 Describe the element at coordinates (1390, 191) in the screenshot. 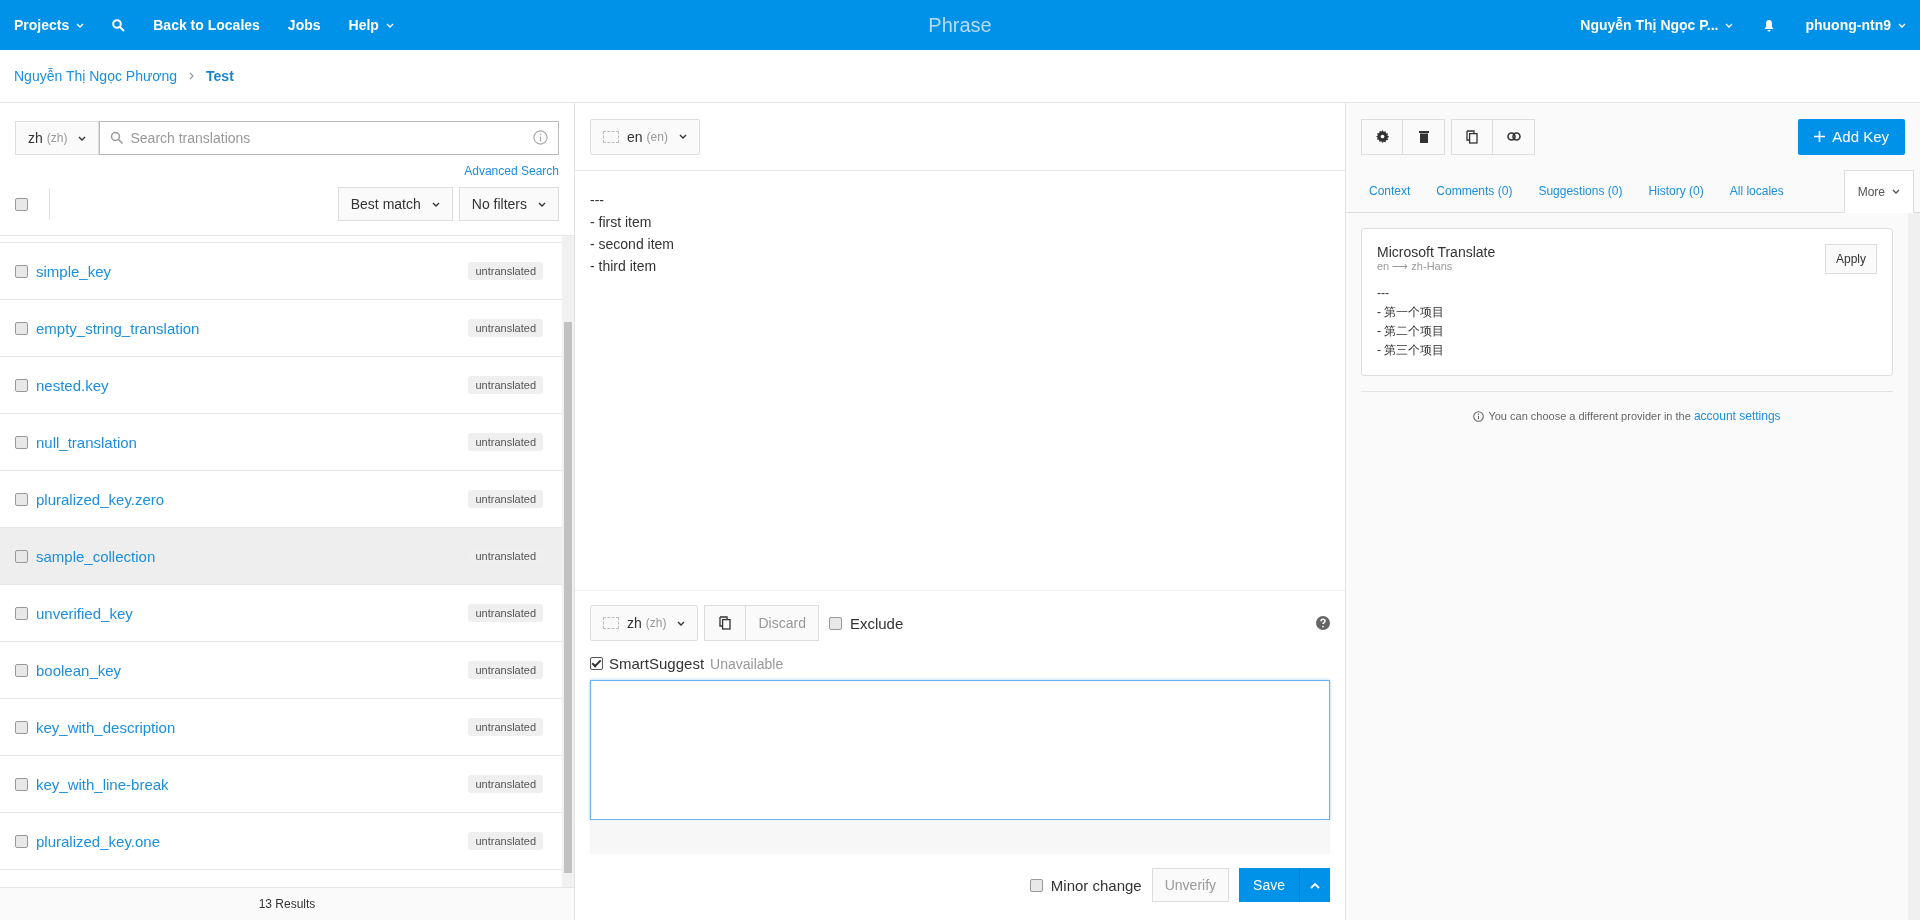

I see `tab: Context` at that location.